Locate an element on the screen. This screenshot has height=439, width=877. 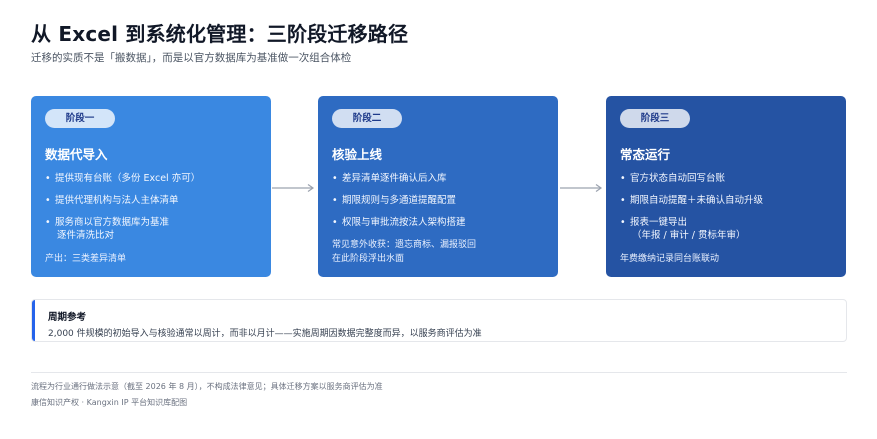
cycle-title: 周期参考 is located at coordinates (67, 317).